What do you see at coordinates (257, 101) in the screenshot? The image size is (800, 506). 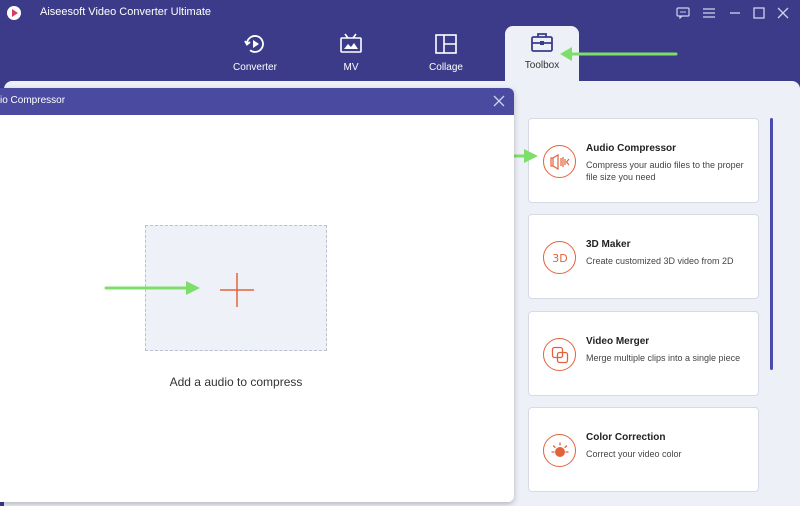 I see `dialog-header: io Compressor` at bounding box center [257, 101].